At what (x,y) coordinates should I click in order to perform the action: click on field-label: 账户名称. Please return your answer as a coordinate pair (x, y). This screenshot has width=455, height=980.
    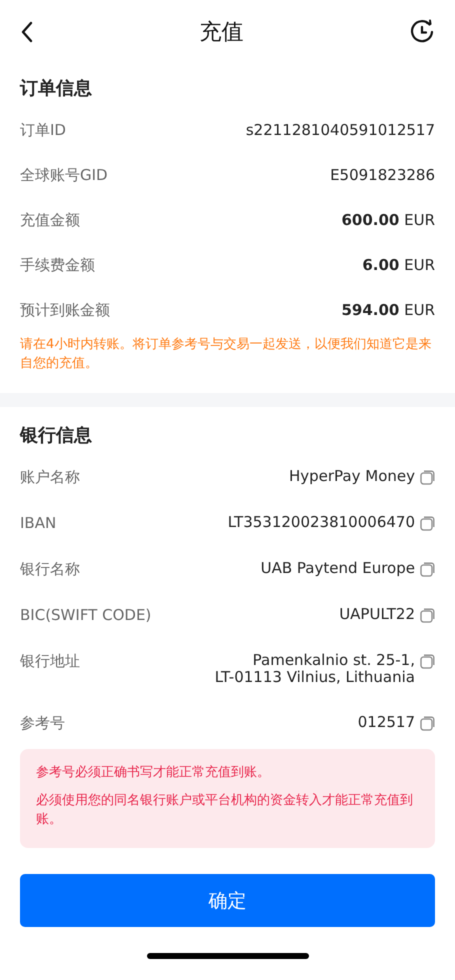
    Looking at the image, I should click on (50, 477).